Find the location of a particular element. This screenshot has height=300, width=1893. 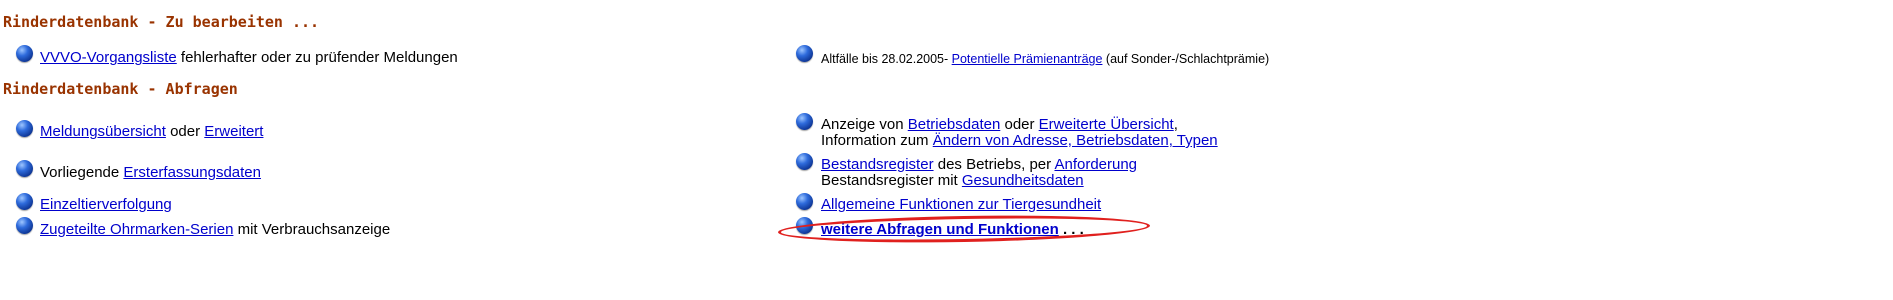

info-text: Information zum is located at coordinates (877, 140).